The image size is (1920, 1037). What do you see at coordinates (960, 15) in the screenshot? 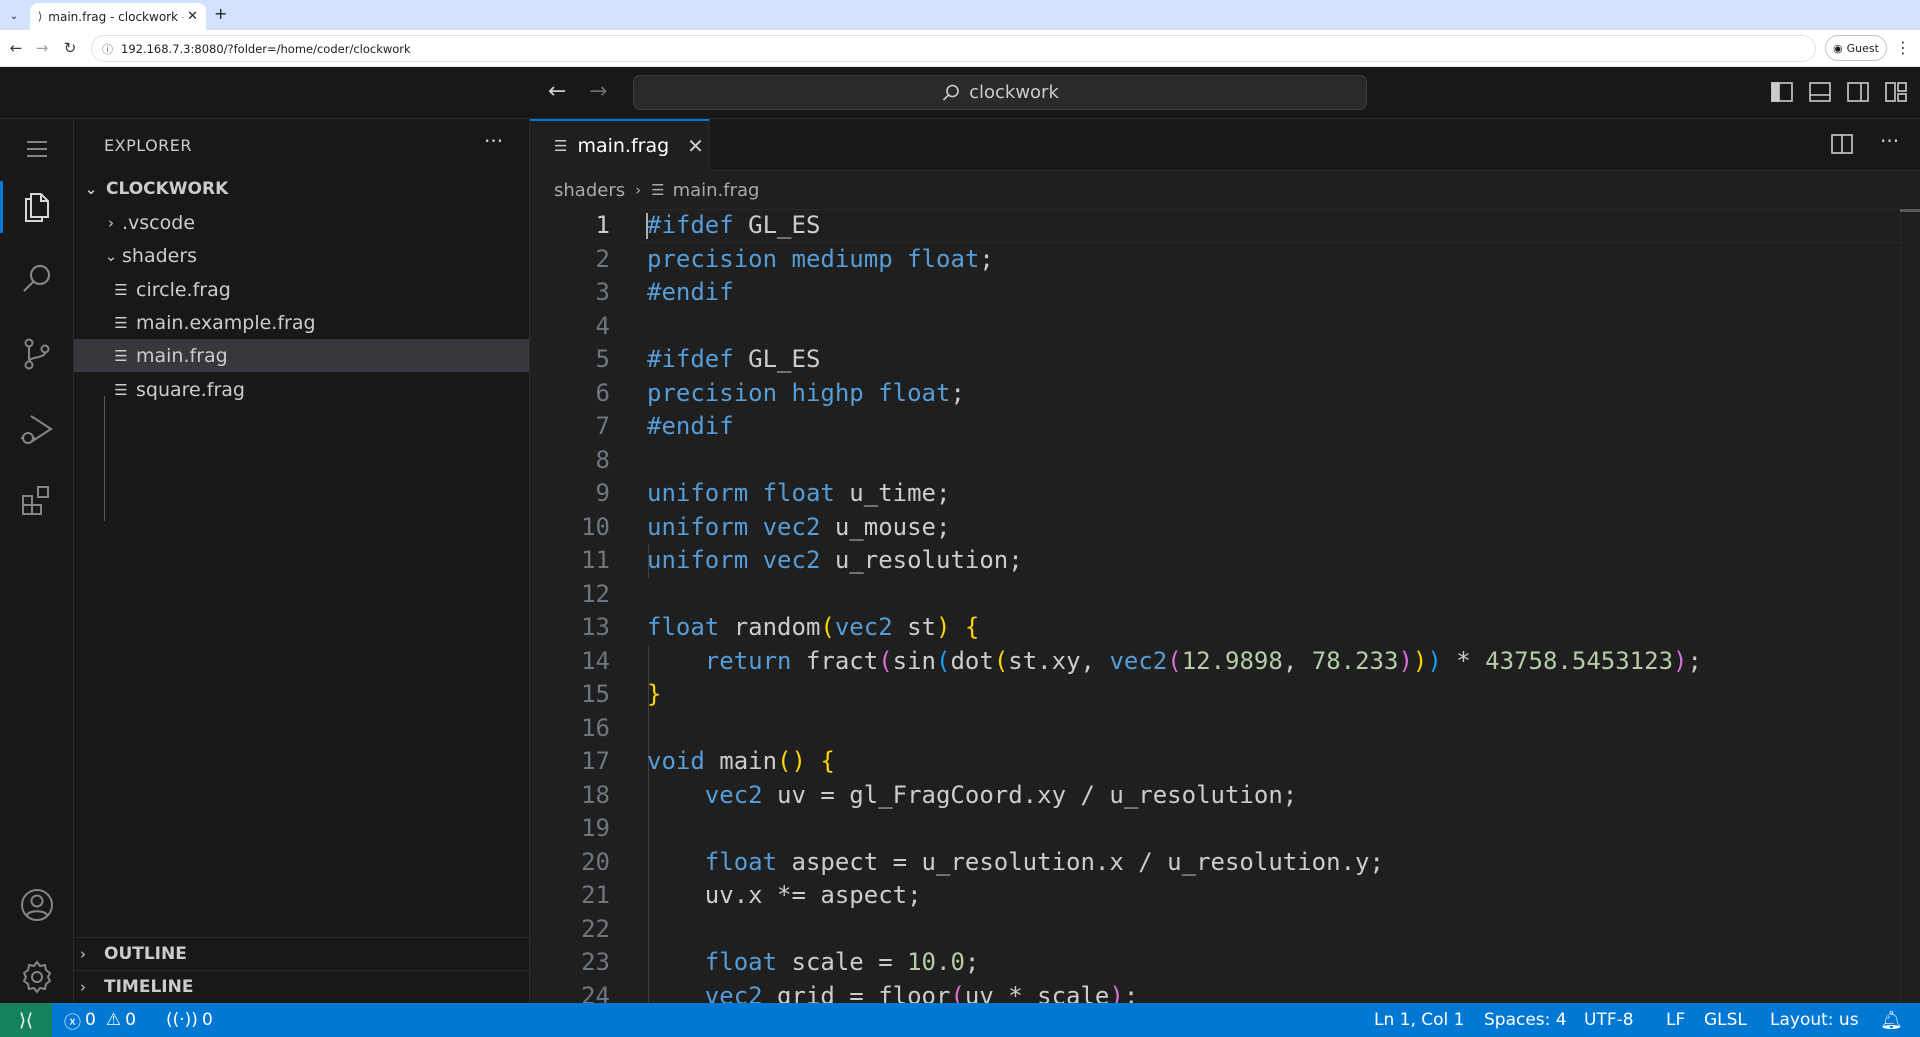
I see `browser-tab-strip: ⌄ ⟩ main.frag - clockwork - c ✕ +` at bounding box center [960, 15].